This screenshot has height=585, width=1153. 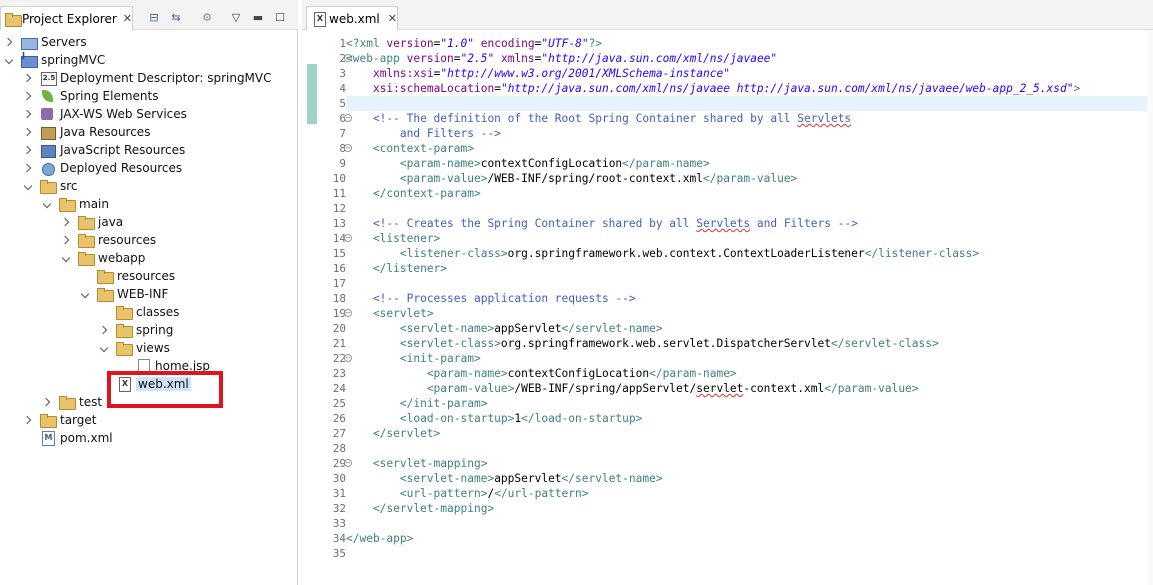 I want to click on java-resources-icon, so click(x=48, y=132).